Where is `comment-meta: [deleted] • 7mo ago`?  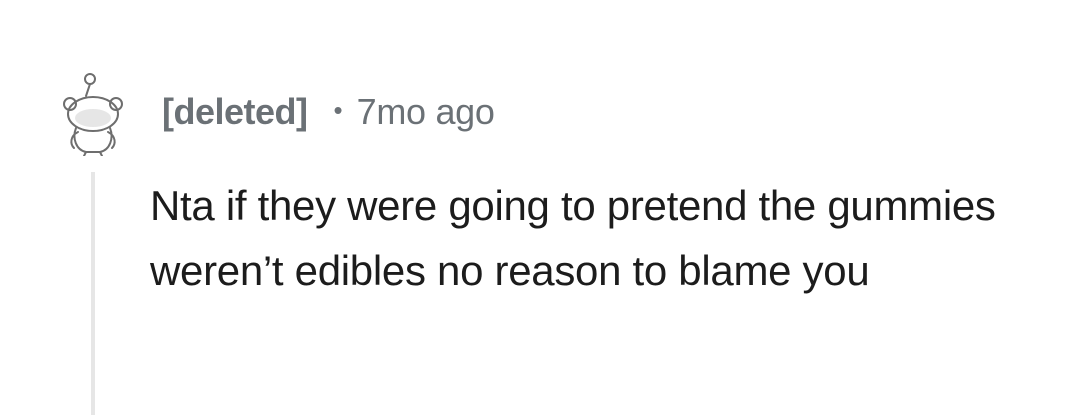
comment-meta: [deleted] • 7mo ago is located at coordinates (328, 112).